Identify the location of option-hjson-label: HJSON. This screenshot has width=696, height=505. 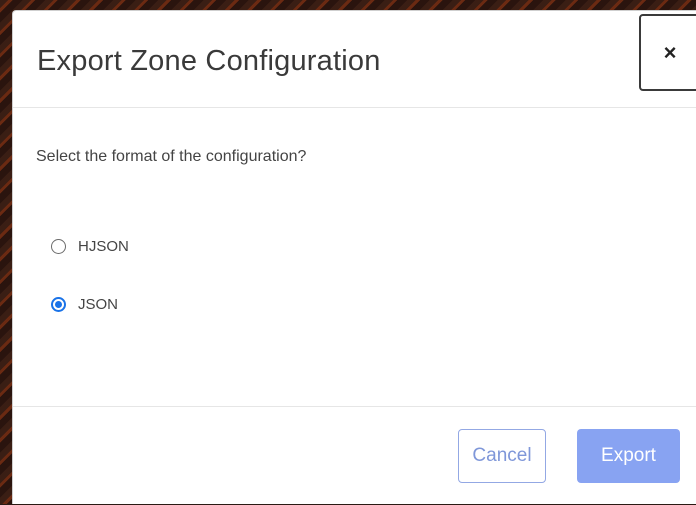
(103, 246).